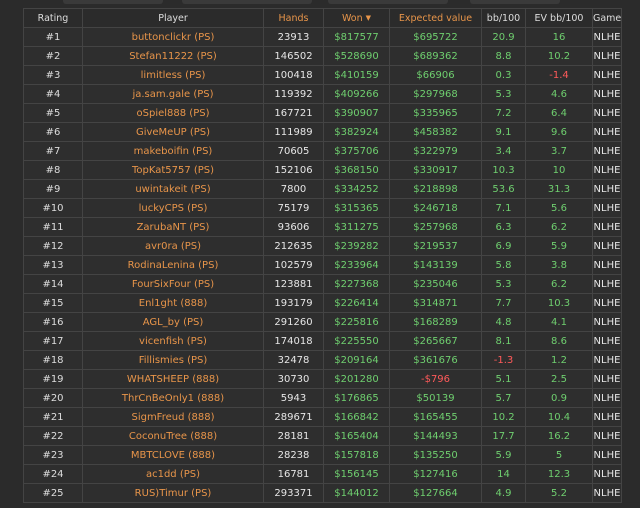 This screenshot has height=508, width=640. Describe the element at coordinates (356, 246) in the screenshot. I see `won-cell: $239282` at that location.